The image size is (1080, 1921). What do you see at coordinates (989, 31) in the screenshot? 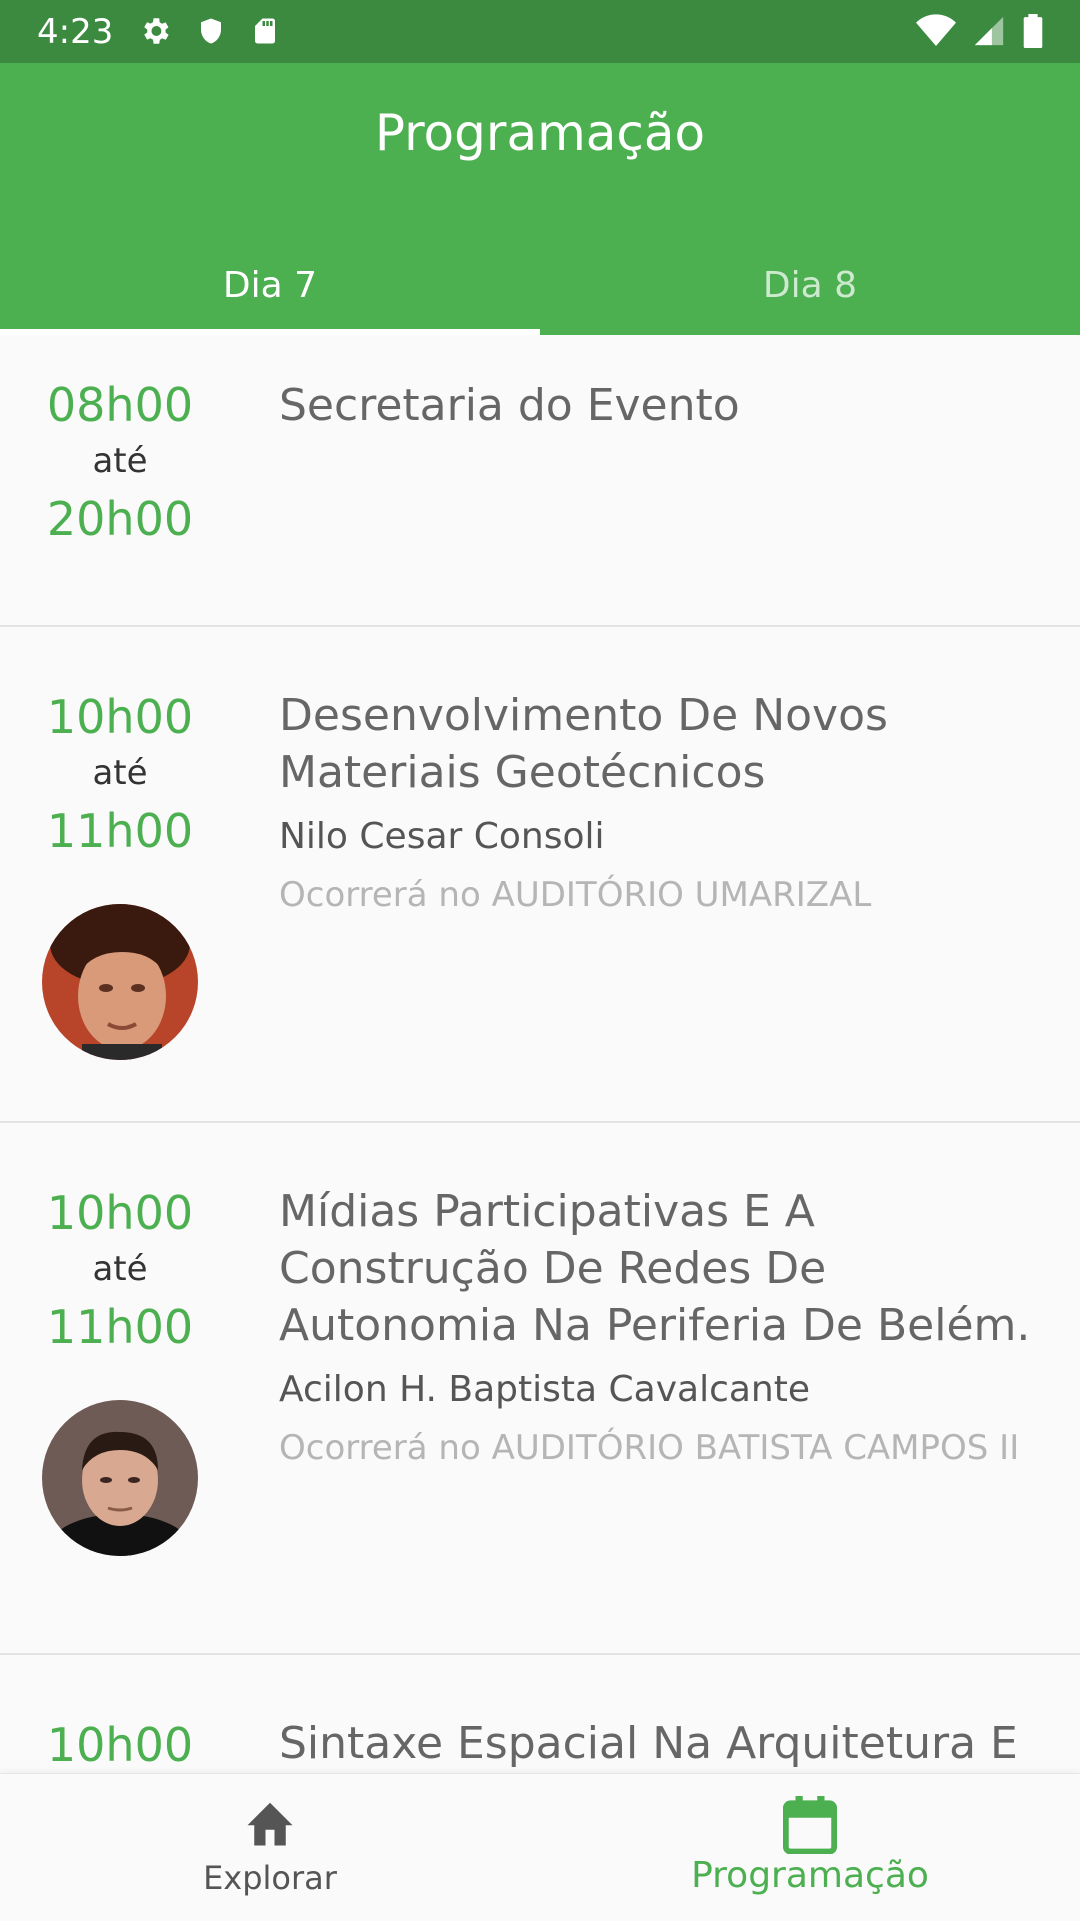
I see `signal-icon` at bounding box center [989, 31].